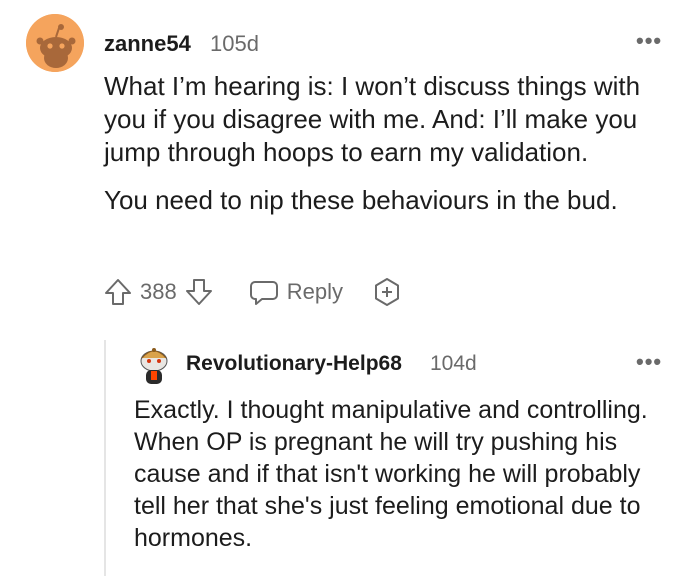 This screenshot has width=700, height=576. Describe the element at coordinates (147, 44) in the screenshot. I see `comment-username: zanne54` at that location.